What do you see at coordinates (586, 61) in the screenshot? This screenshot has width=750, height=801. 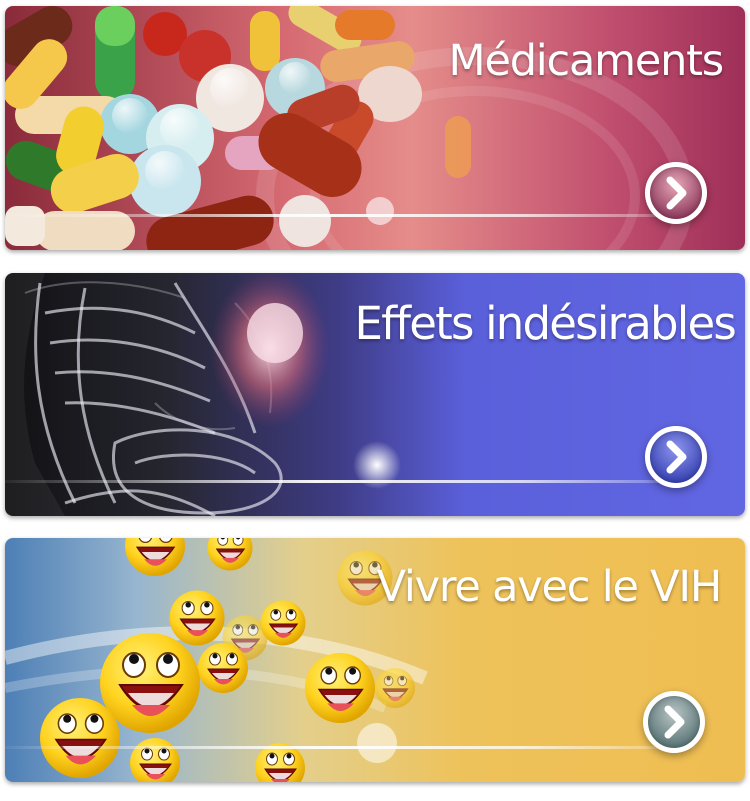 I see `card-title-medicaments: Médicaments` at bounding box center [586, 61].